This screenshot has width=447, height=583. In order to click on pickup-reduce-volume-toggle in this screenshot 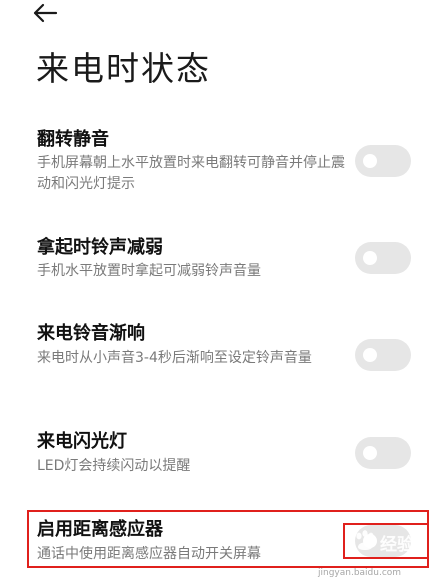, I will do `click(383, 258)`.